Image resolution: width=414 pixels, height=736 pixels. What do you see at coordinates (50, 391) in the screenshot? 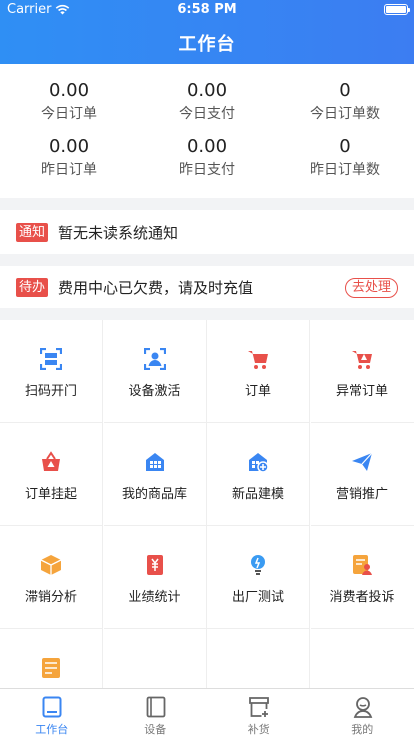
I see `grid-item-label: 扫码开门` at bounding box center [50, 391].